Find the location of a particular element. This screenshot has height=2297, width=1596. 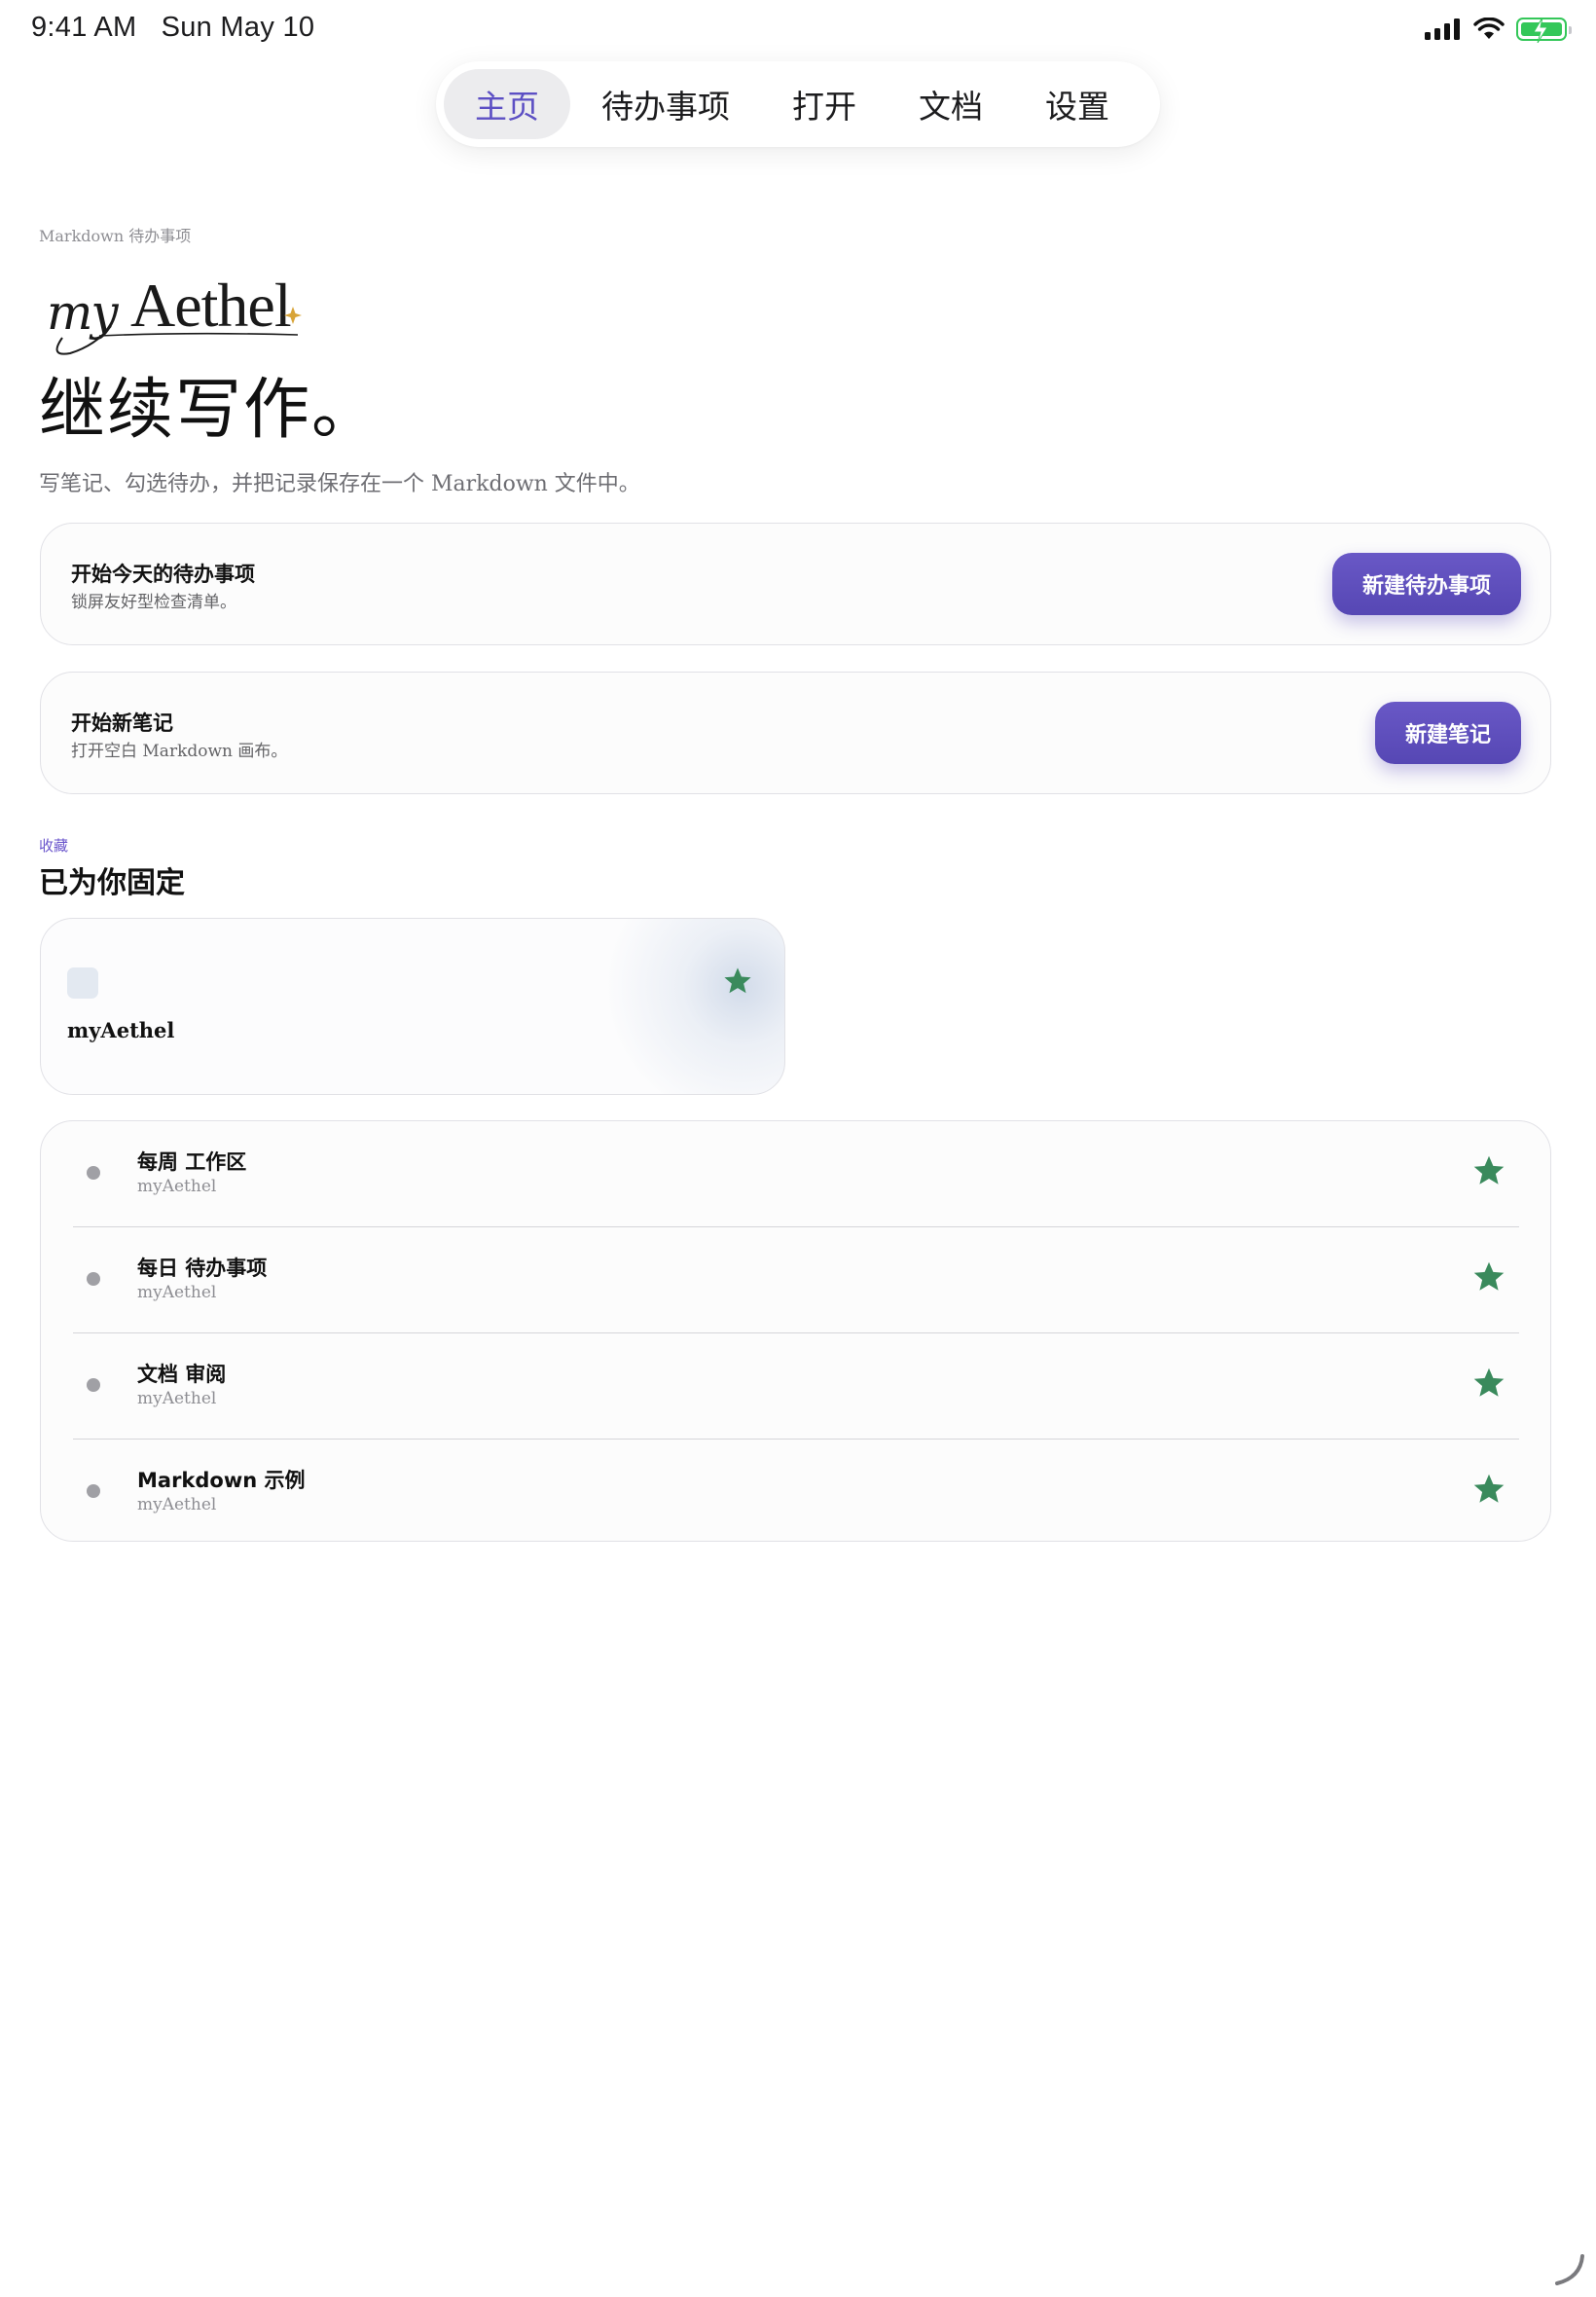

list-item: 文档 审阅 myAethel is located at coordinates (796, 1386).